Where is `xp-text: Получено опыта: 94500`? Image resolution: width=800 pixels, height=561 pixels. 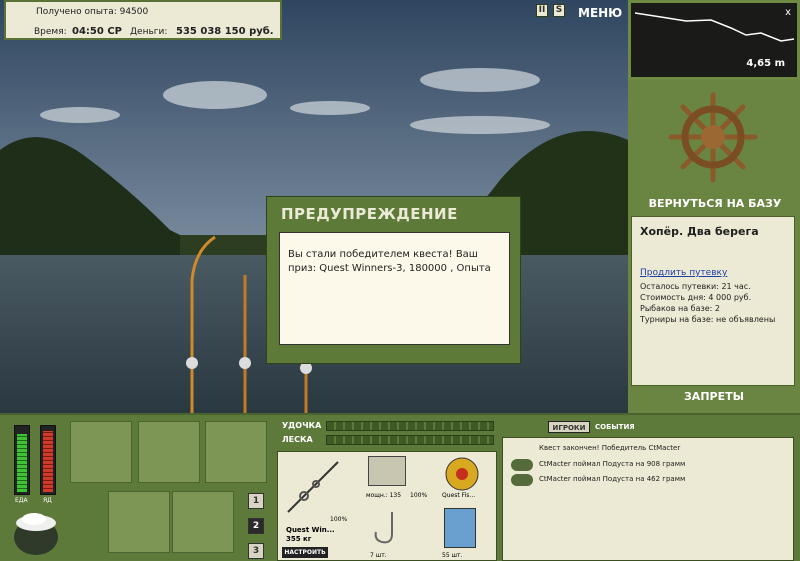 xp-text: Получено опыта: 94500 is located at coordinates (92, 12).